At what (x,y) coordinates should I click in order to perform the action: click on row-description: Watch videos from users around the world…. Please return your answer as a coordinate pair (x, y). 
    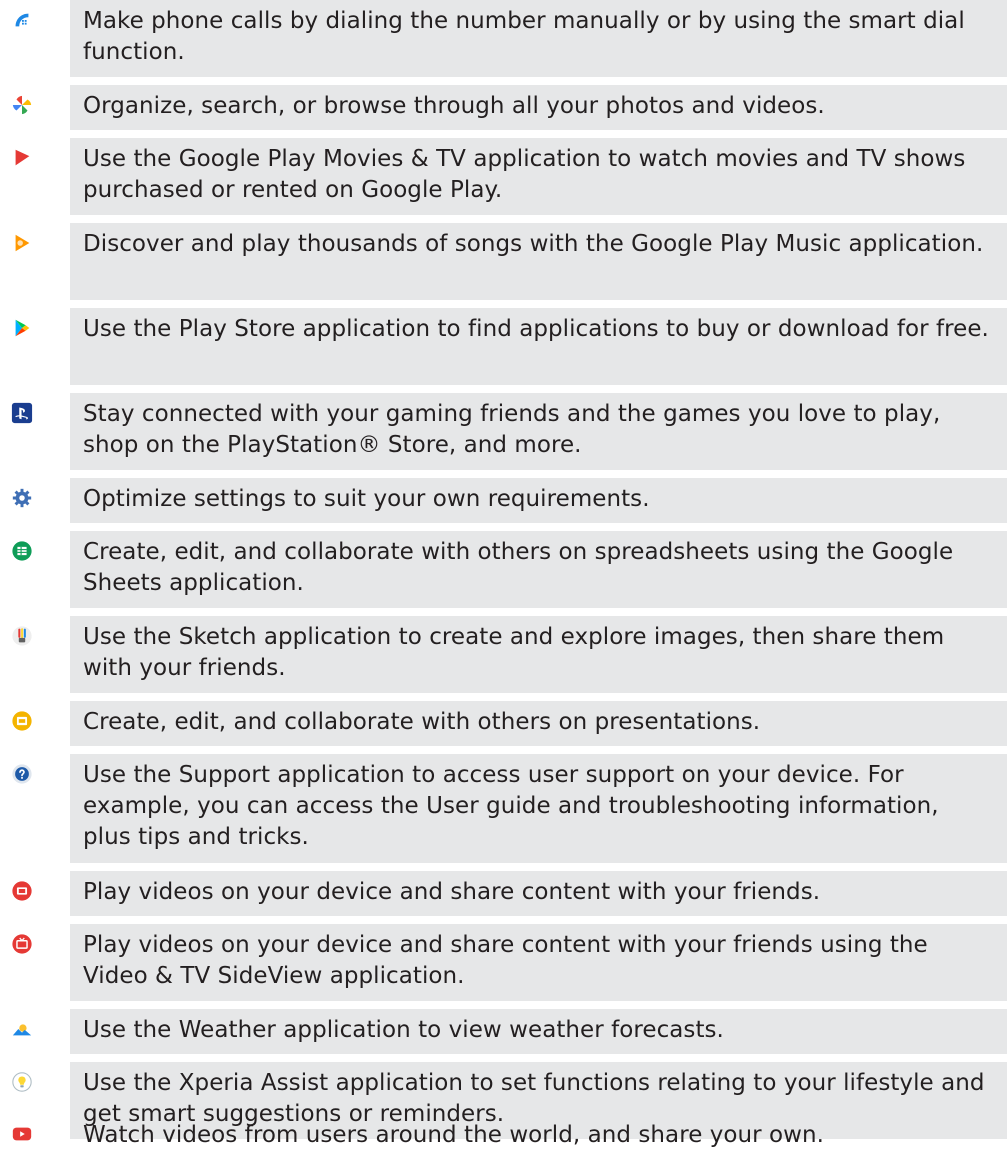
    Looking at the image, I should click on (454, 1135).